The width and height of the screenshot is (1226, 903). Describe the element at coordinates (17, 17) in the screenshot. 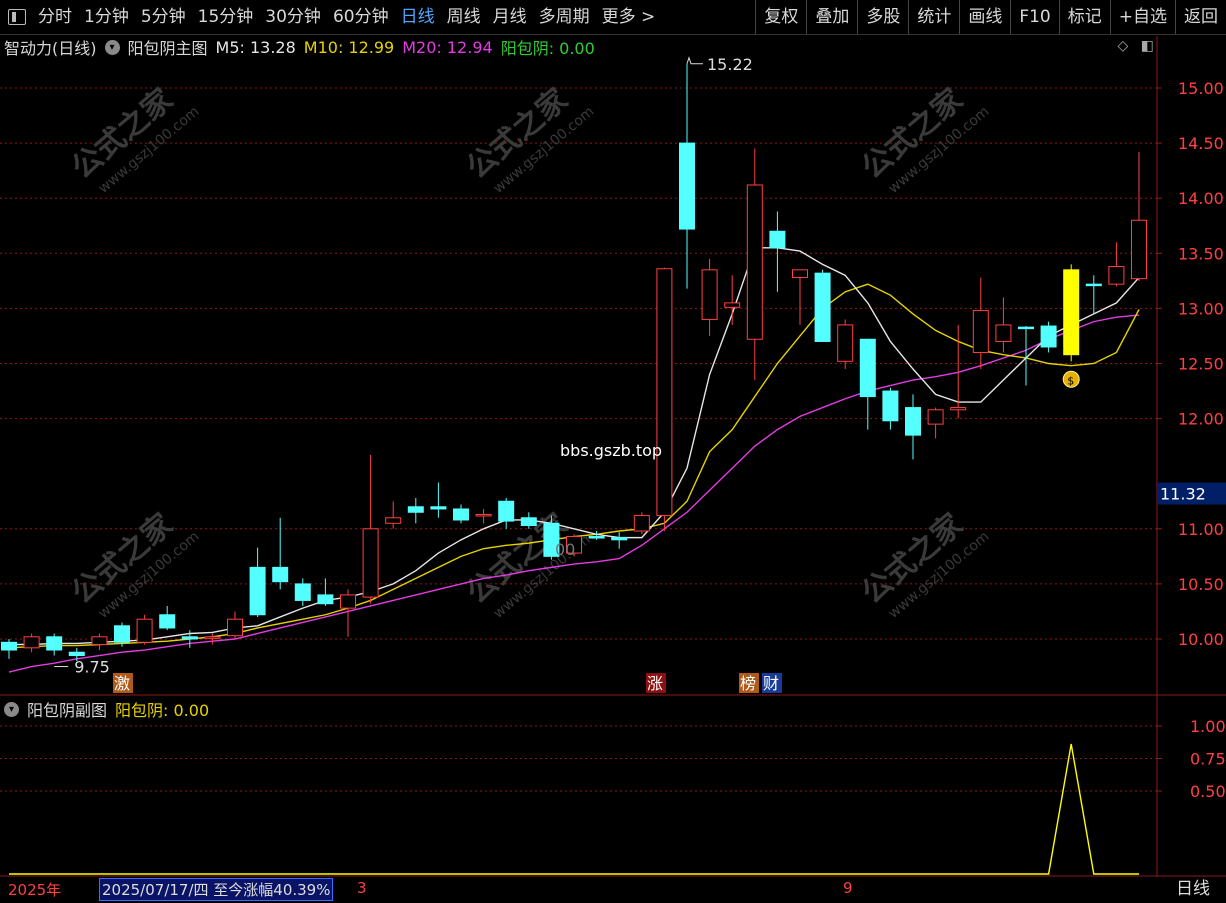

I see `panel-toggle-icon` at that location.